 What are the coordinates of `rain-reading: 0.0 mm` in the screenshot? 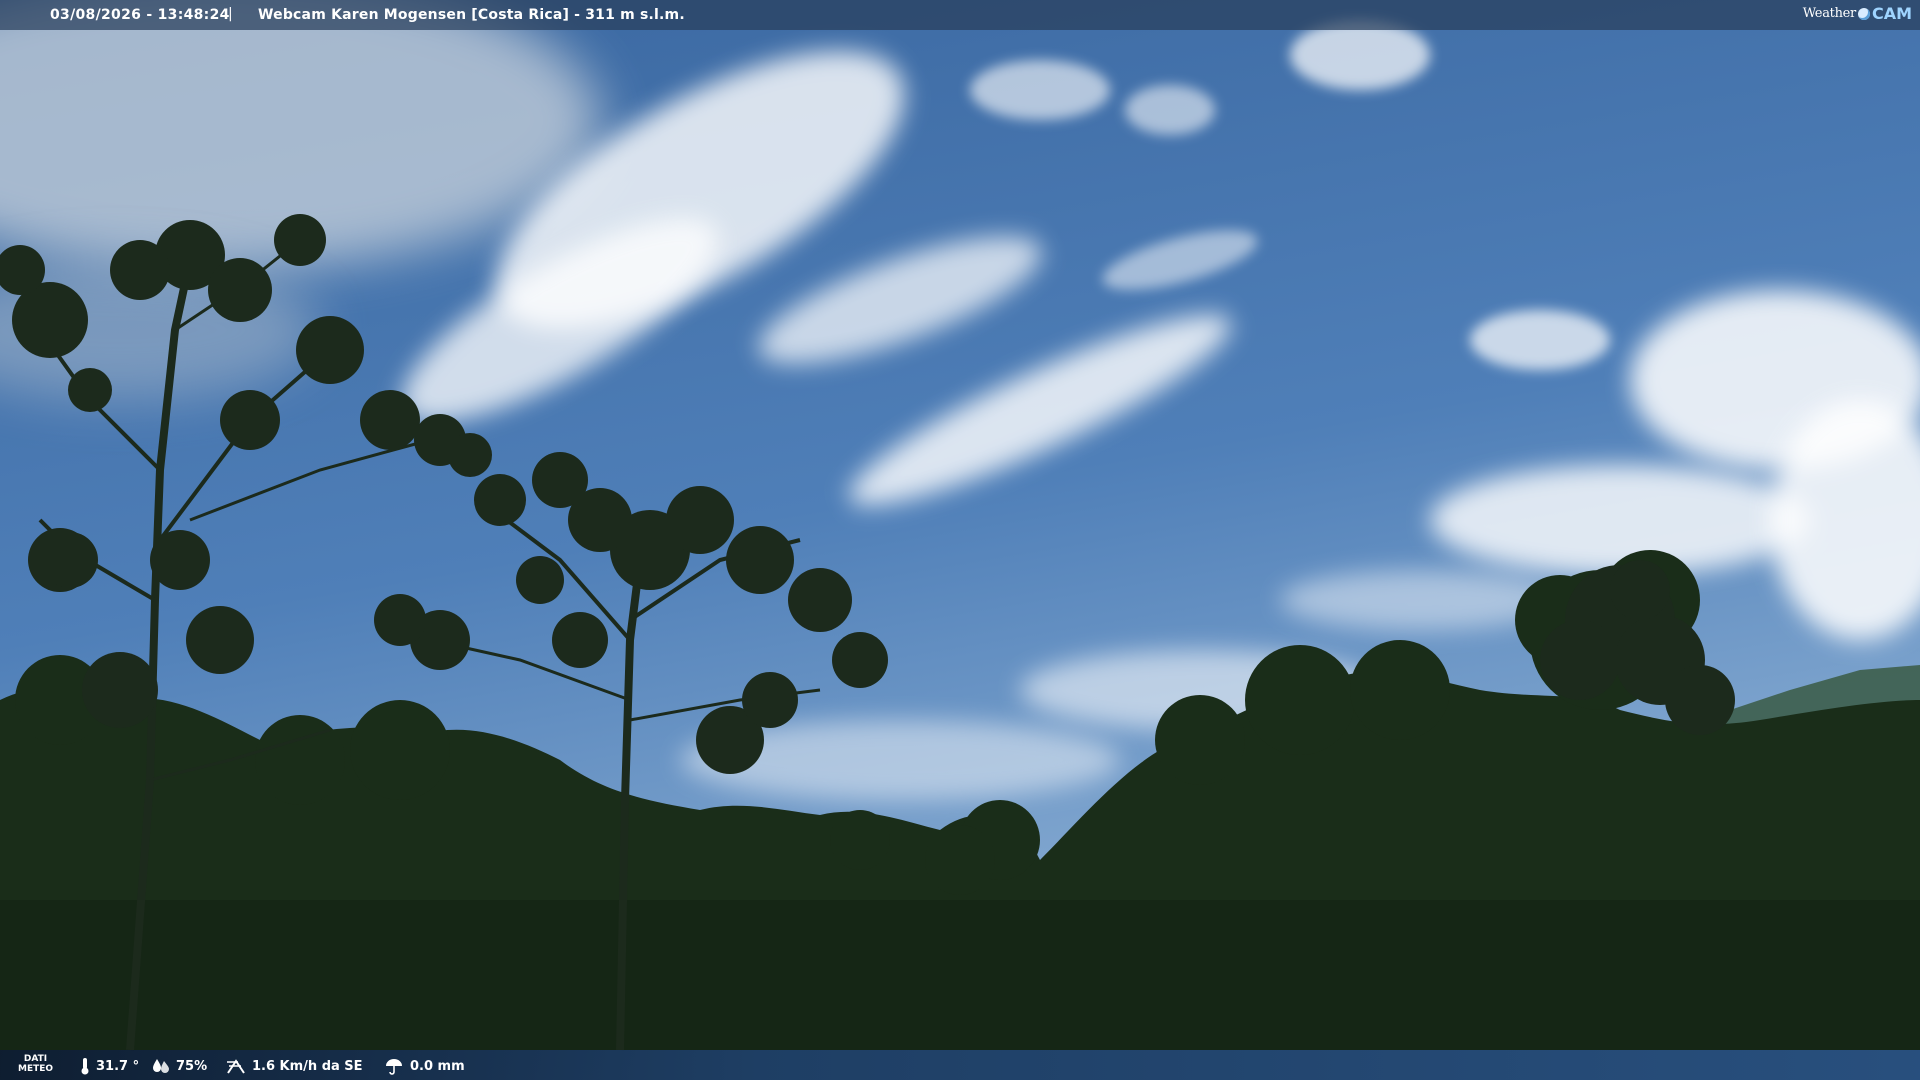 It's located at (424, 1066).